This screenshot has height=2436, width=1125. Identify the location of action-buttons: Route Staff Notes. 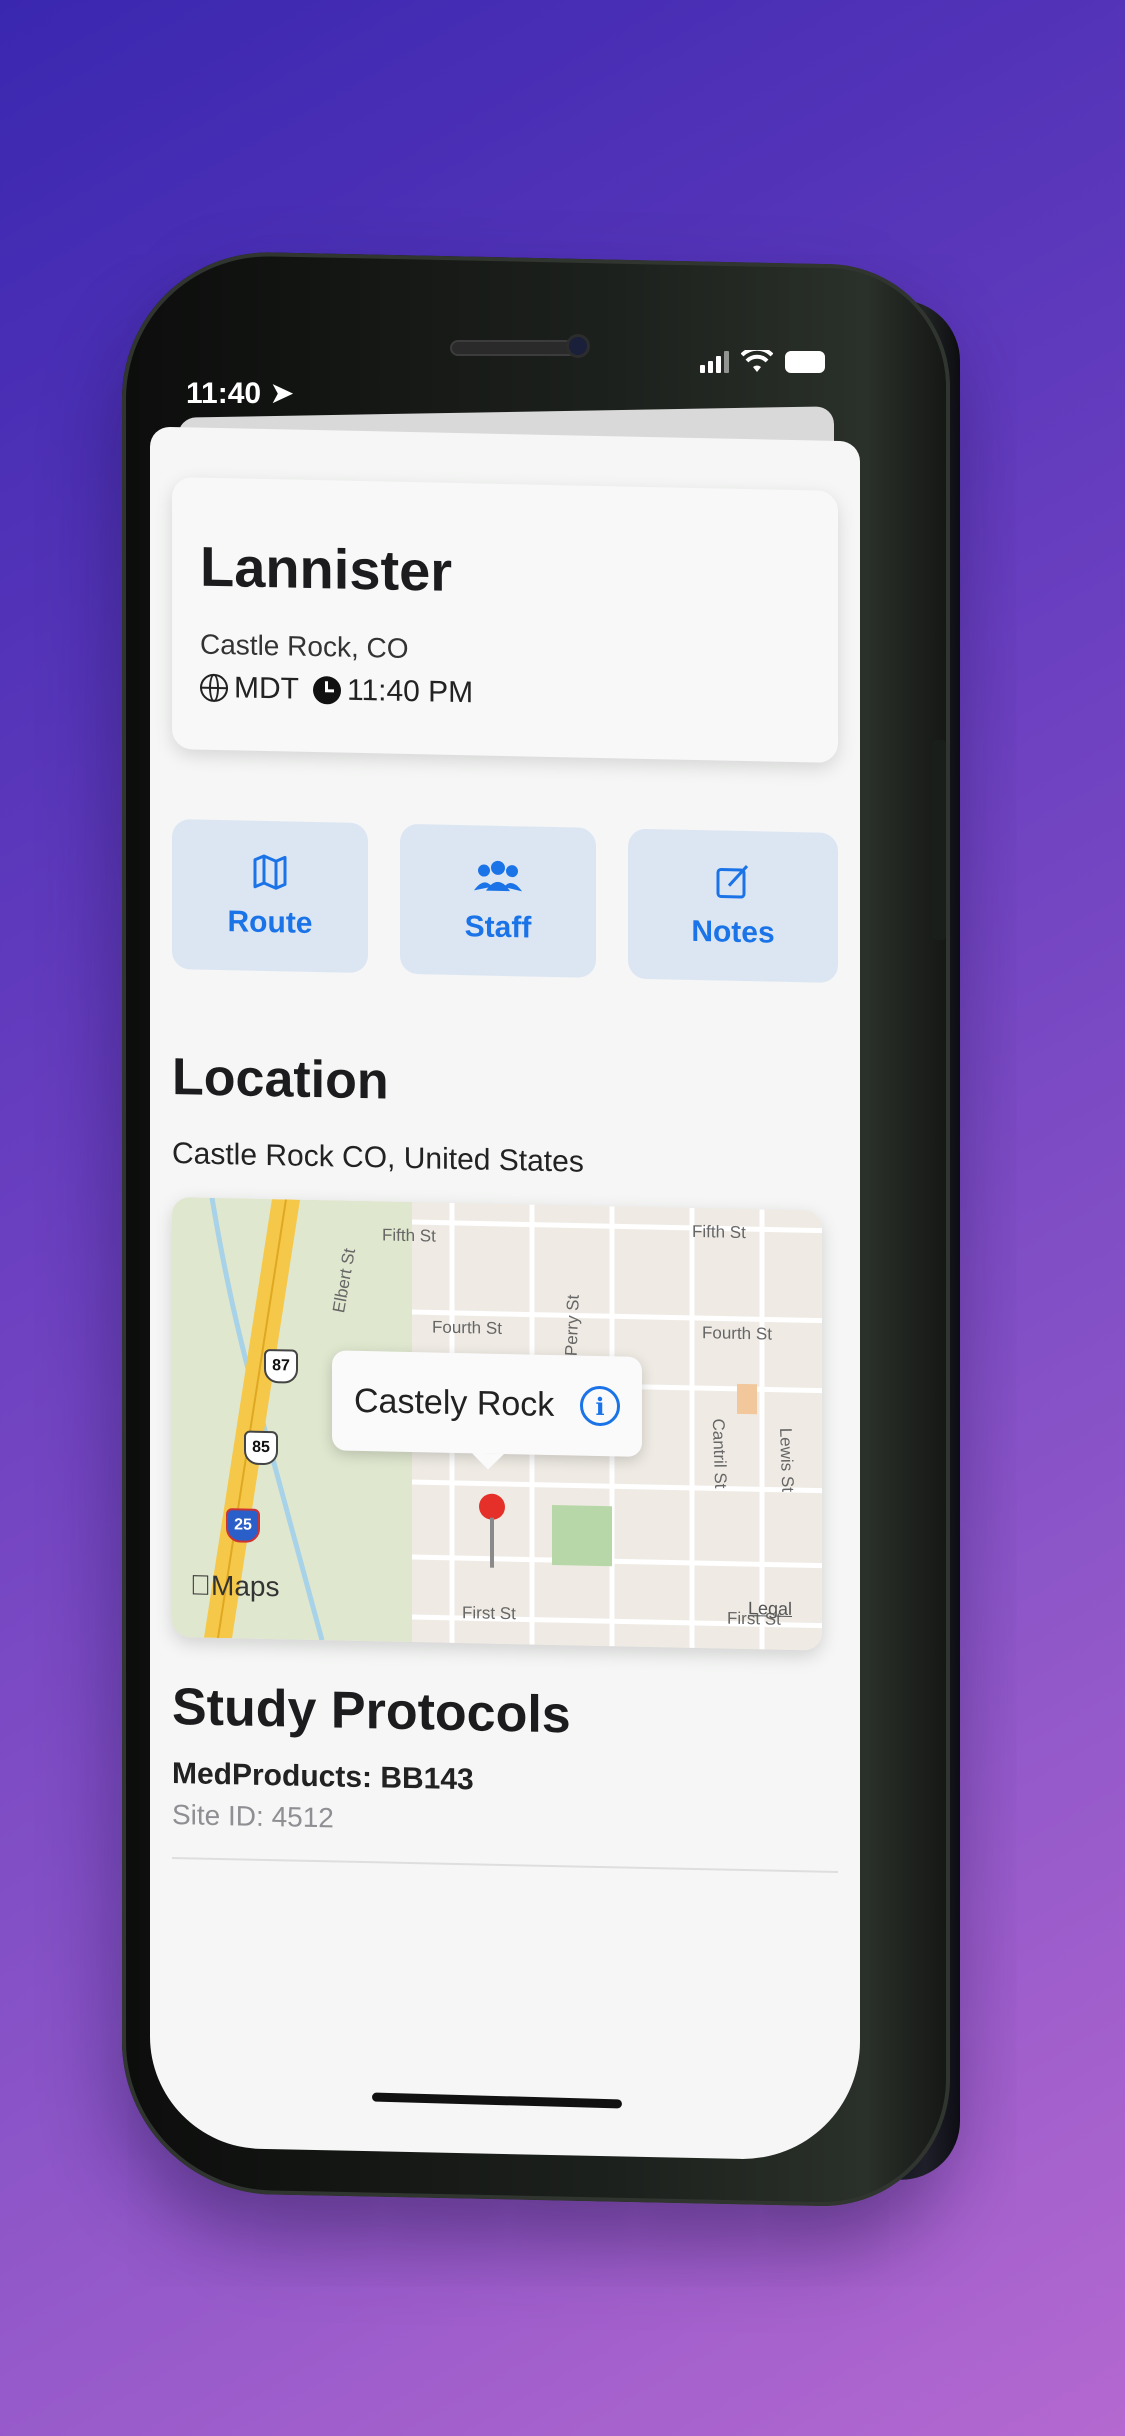
(505, 901).